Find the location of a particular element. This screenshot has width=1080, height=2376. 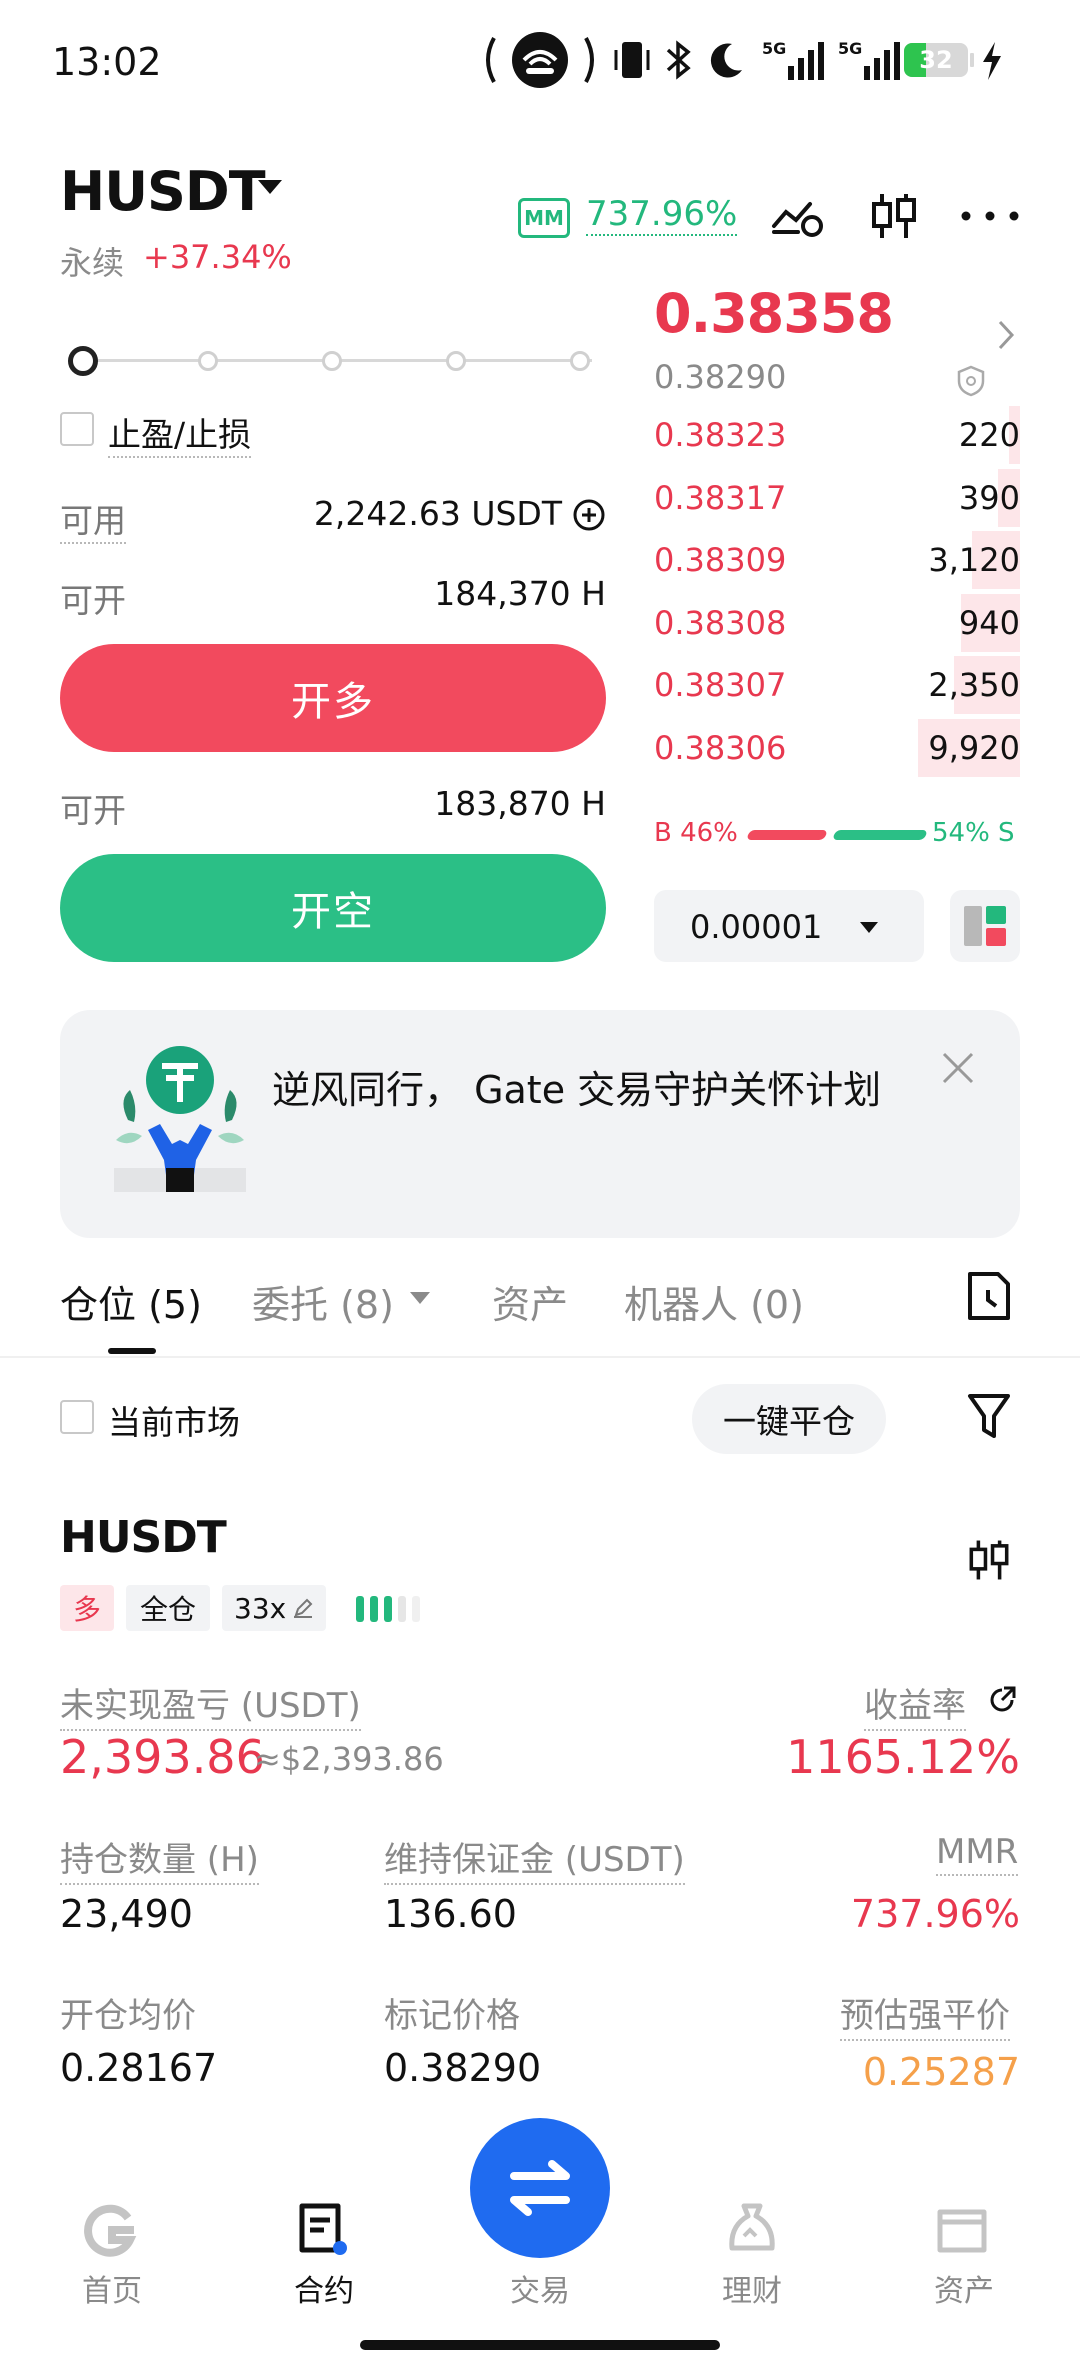

nav-contract-label: 合约 is located at coordinates (324, 2288).